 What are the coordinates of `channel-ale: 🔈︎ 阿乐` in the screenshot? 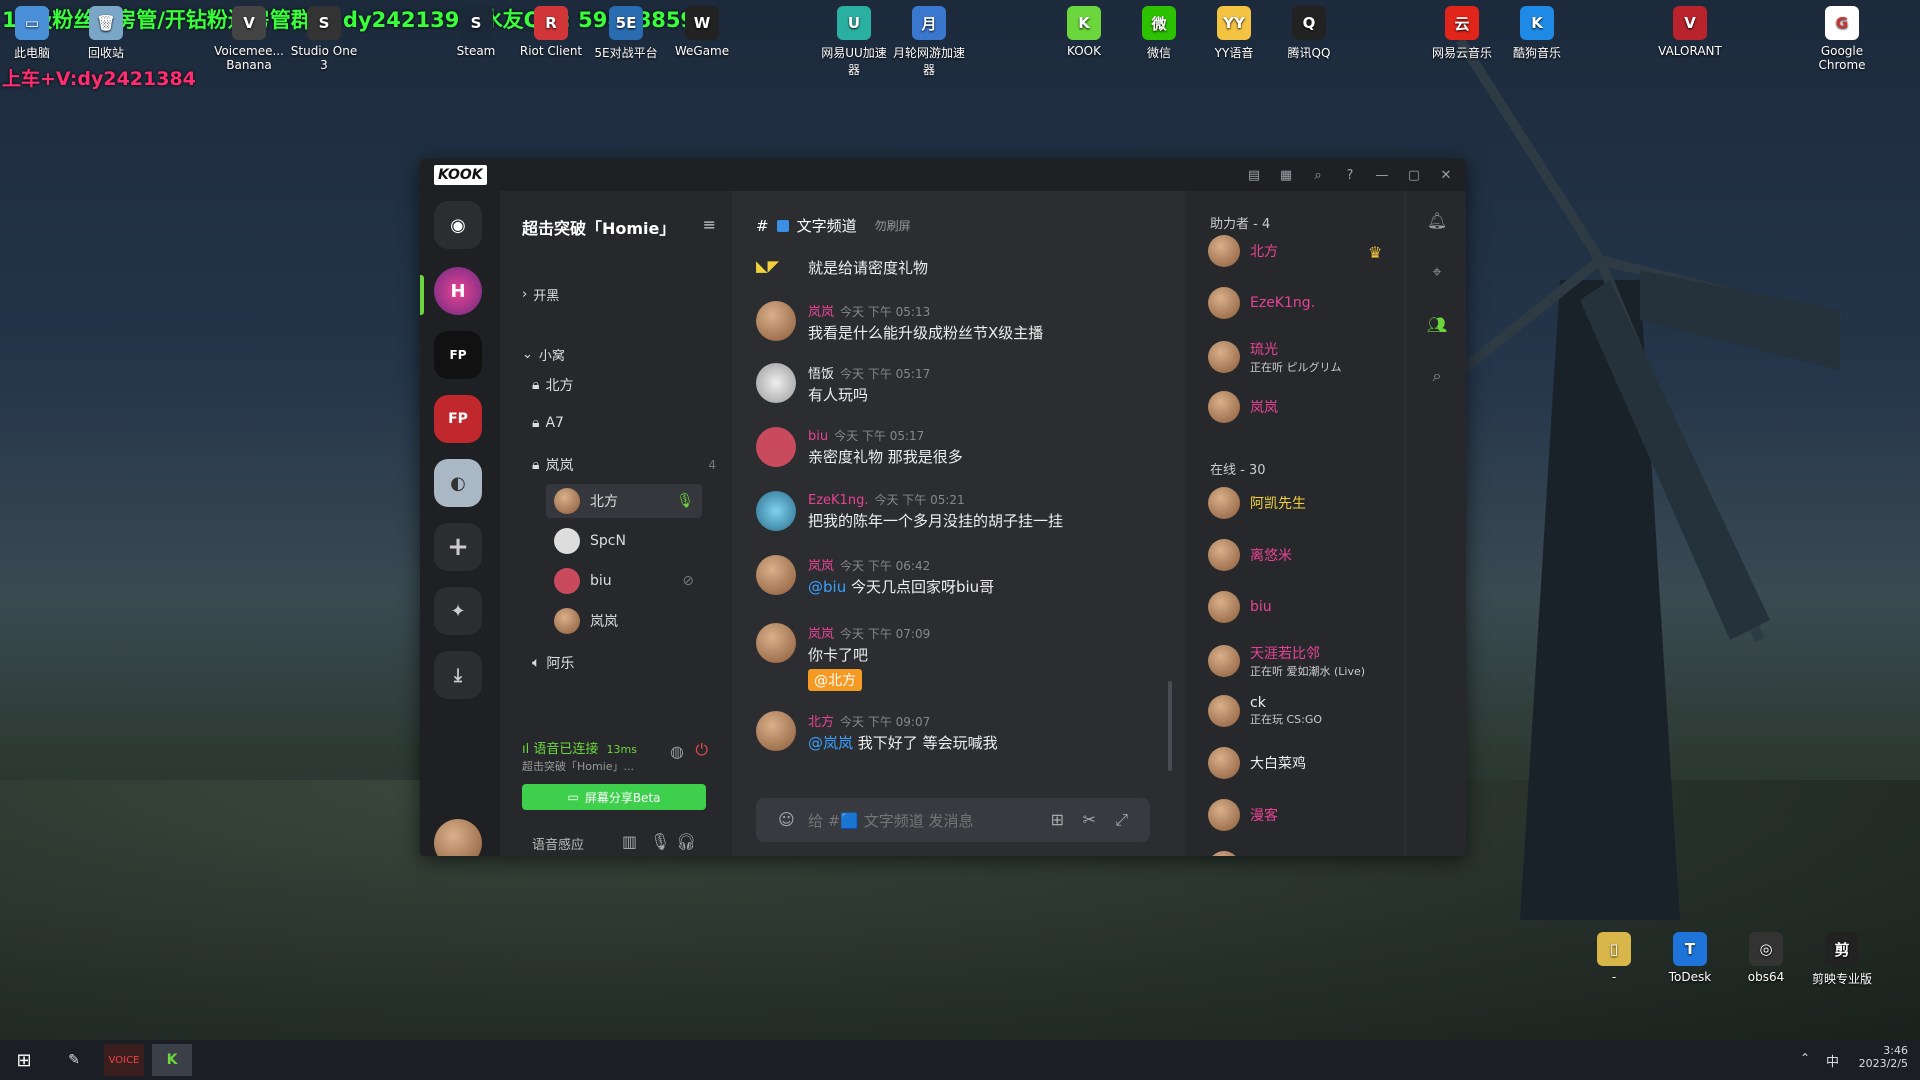 It's located at (553, 663).